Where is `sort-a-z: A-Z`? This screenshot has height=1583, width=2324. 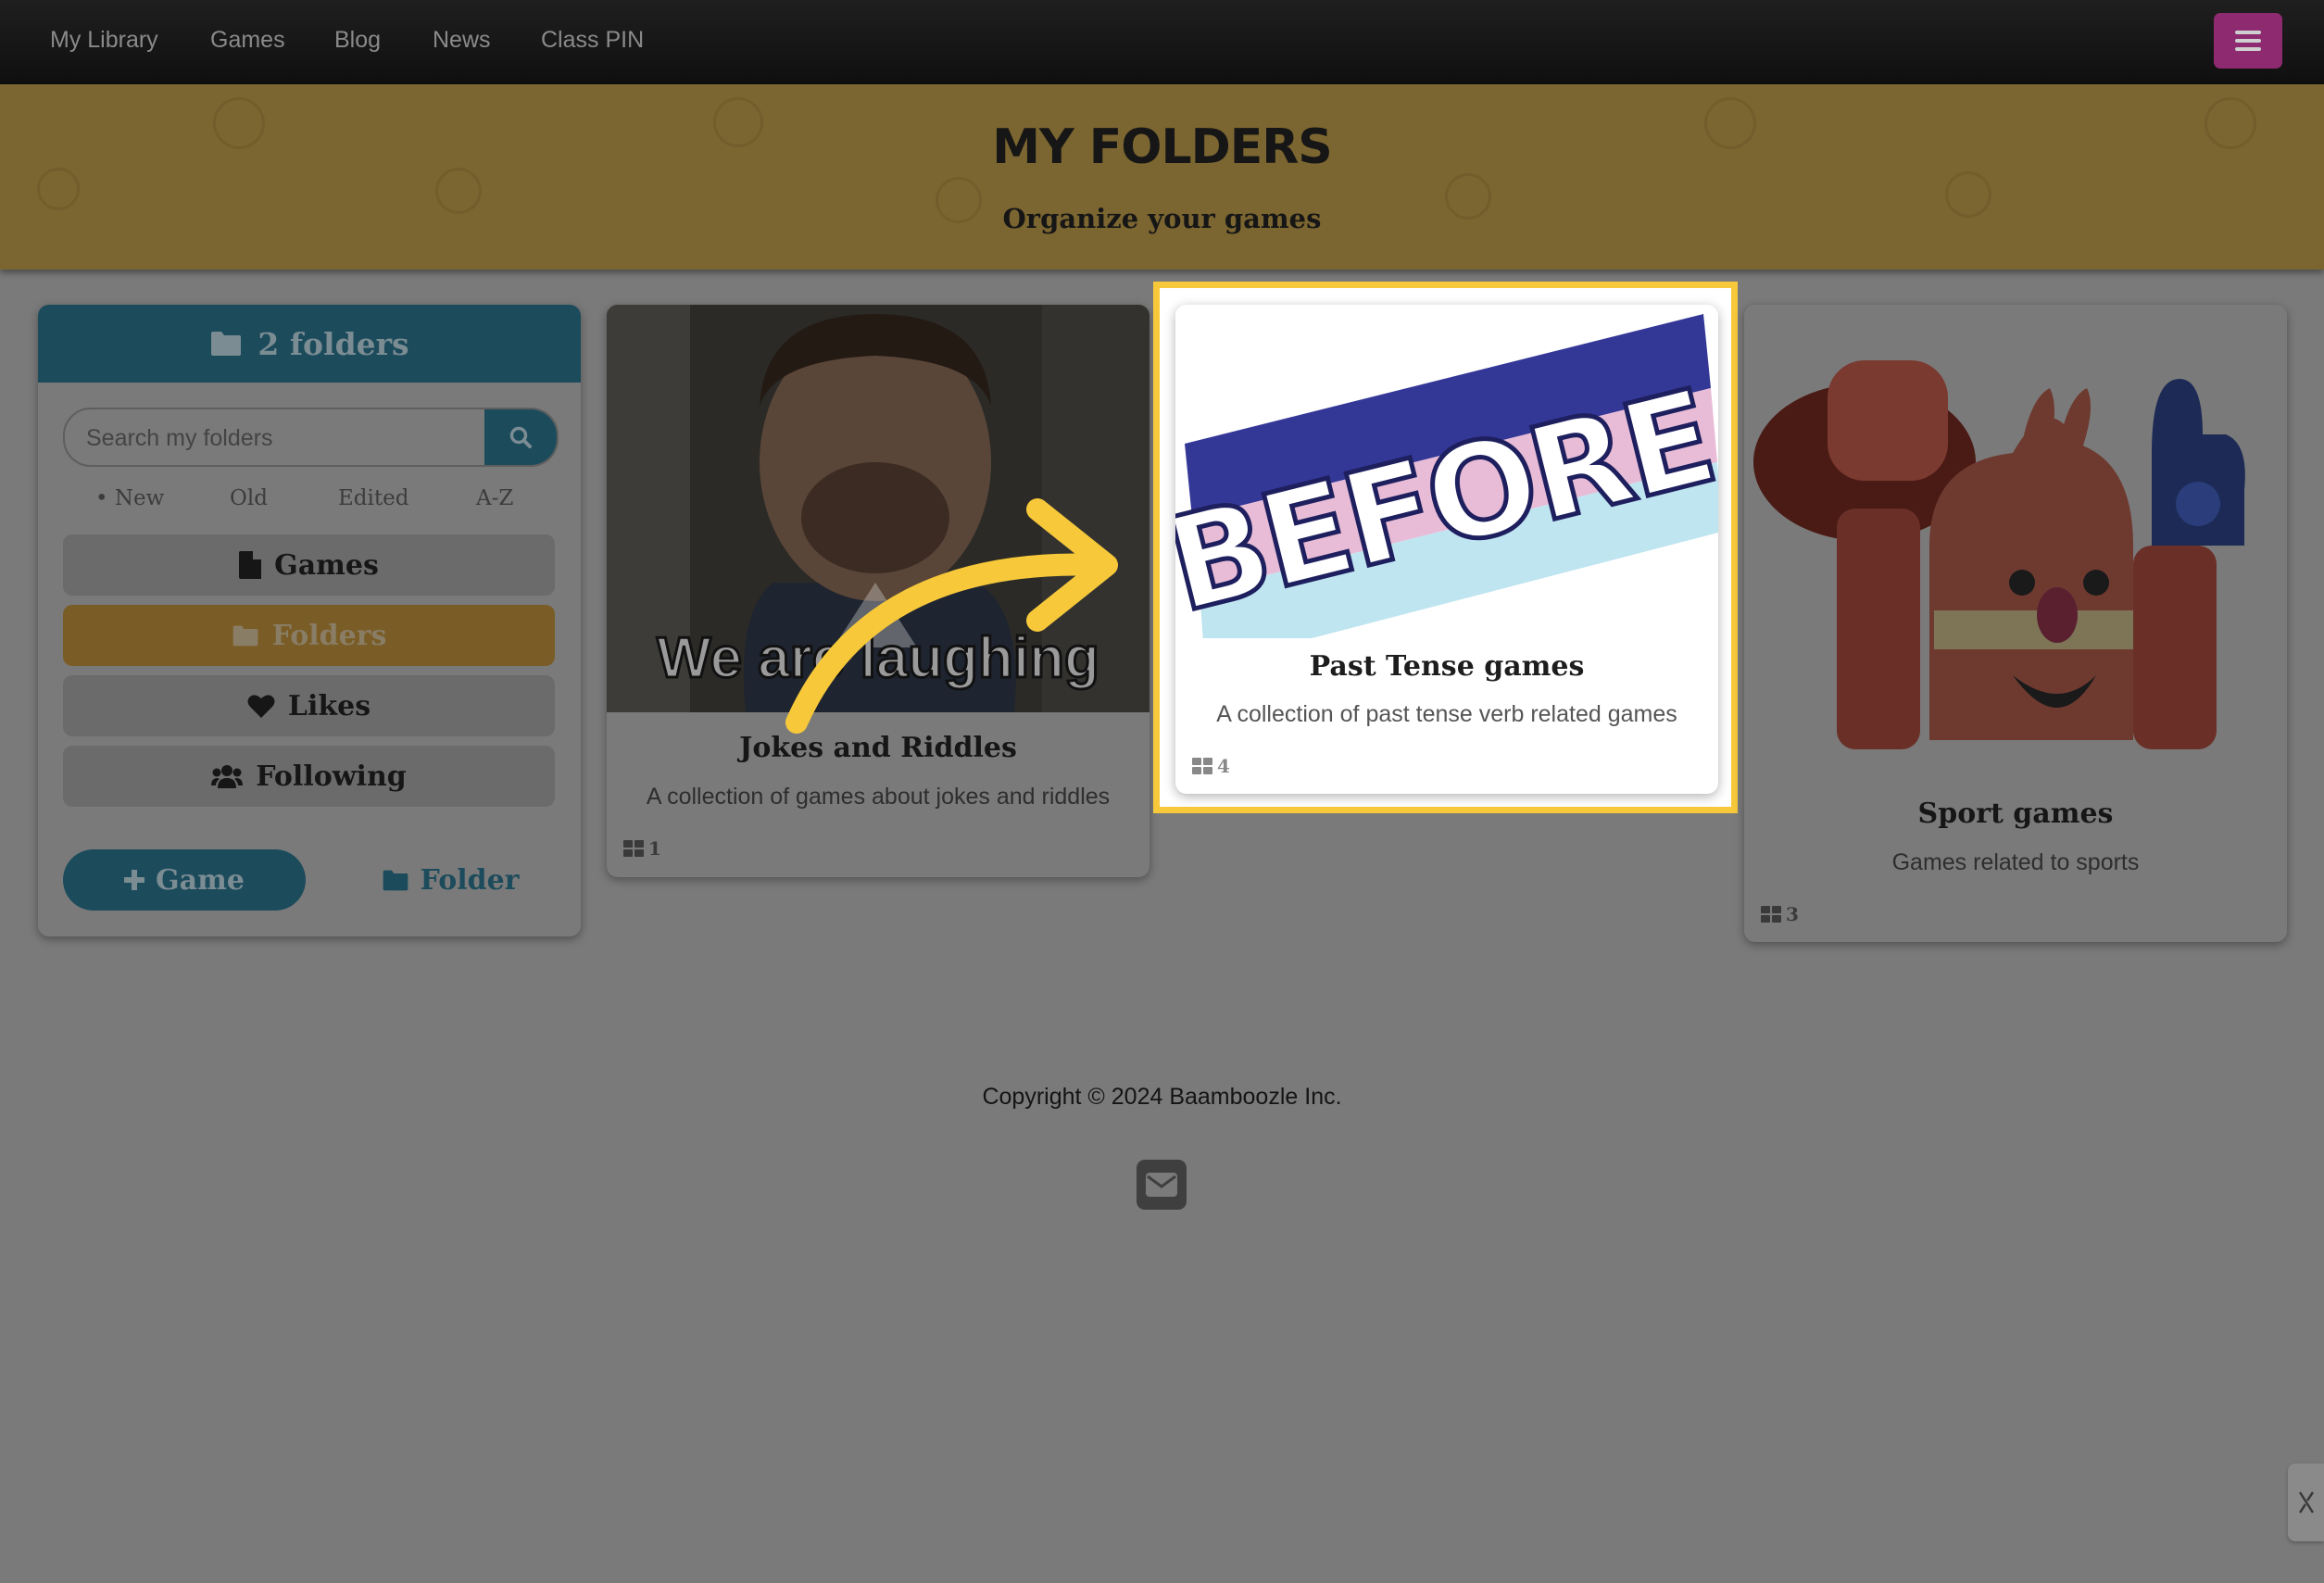
sort-a-z: A-Z is located at coordinates (494, 498).